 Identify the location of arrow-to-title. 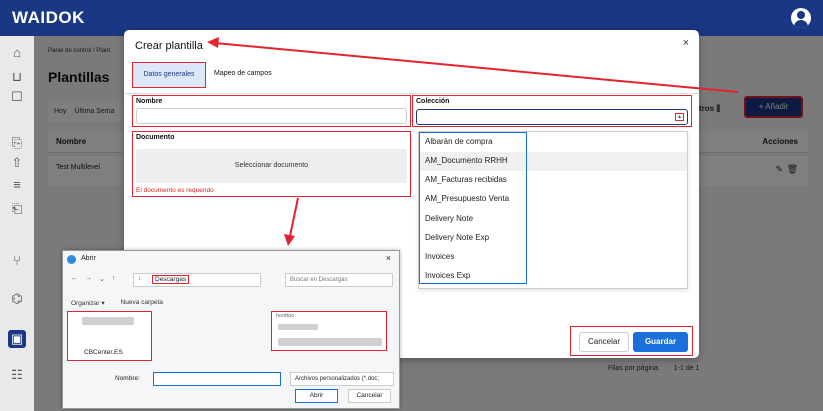
(476, 67).